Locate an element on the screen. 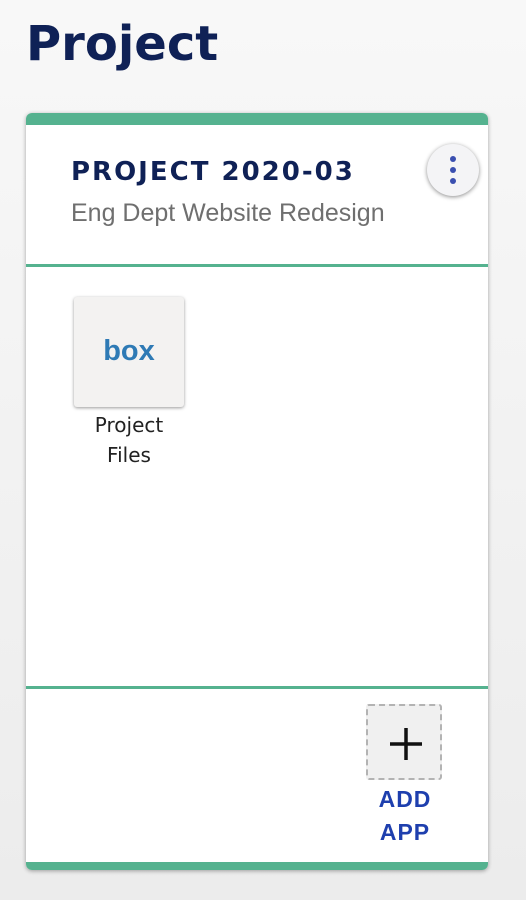 The height and width of the screenshot is (900, 526). add-app-label-line-1: ADD is located at coordinates (405, 799).